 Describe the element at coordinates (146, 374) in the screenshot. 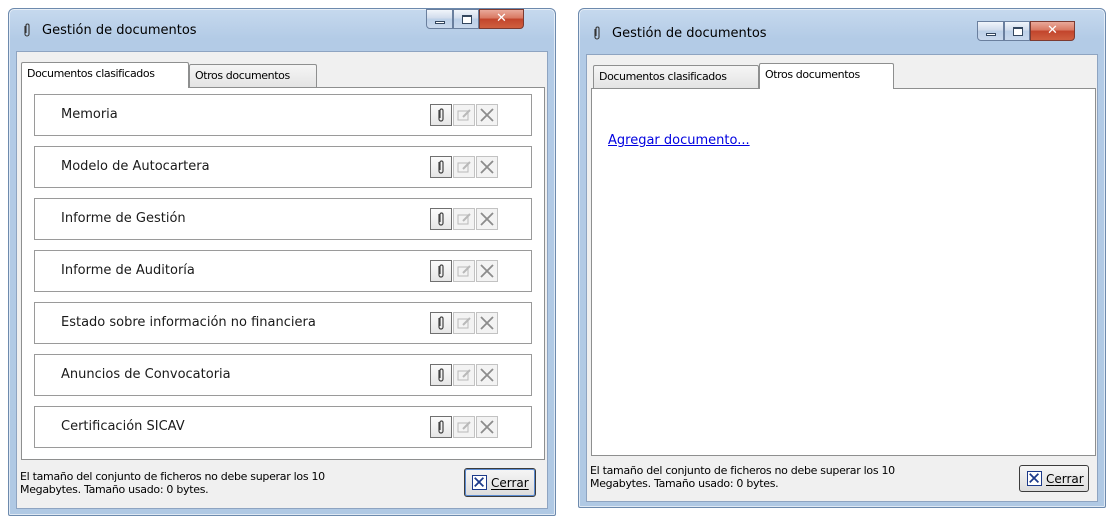

I see `document-label: Anuncios de Convocatoria` at that location.